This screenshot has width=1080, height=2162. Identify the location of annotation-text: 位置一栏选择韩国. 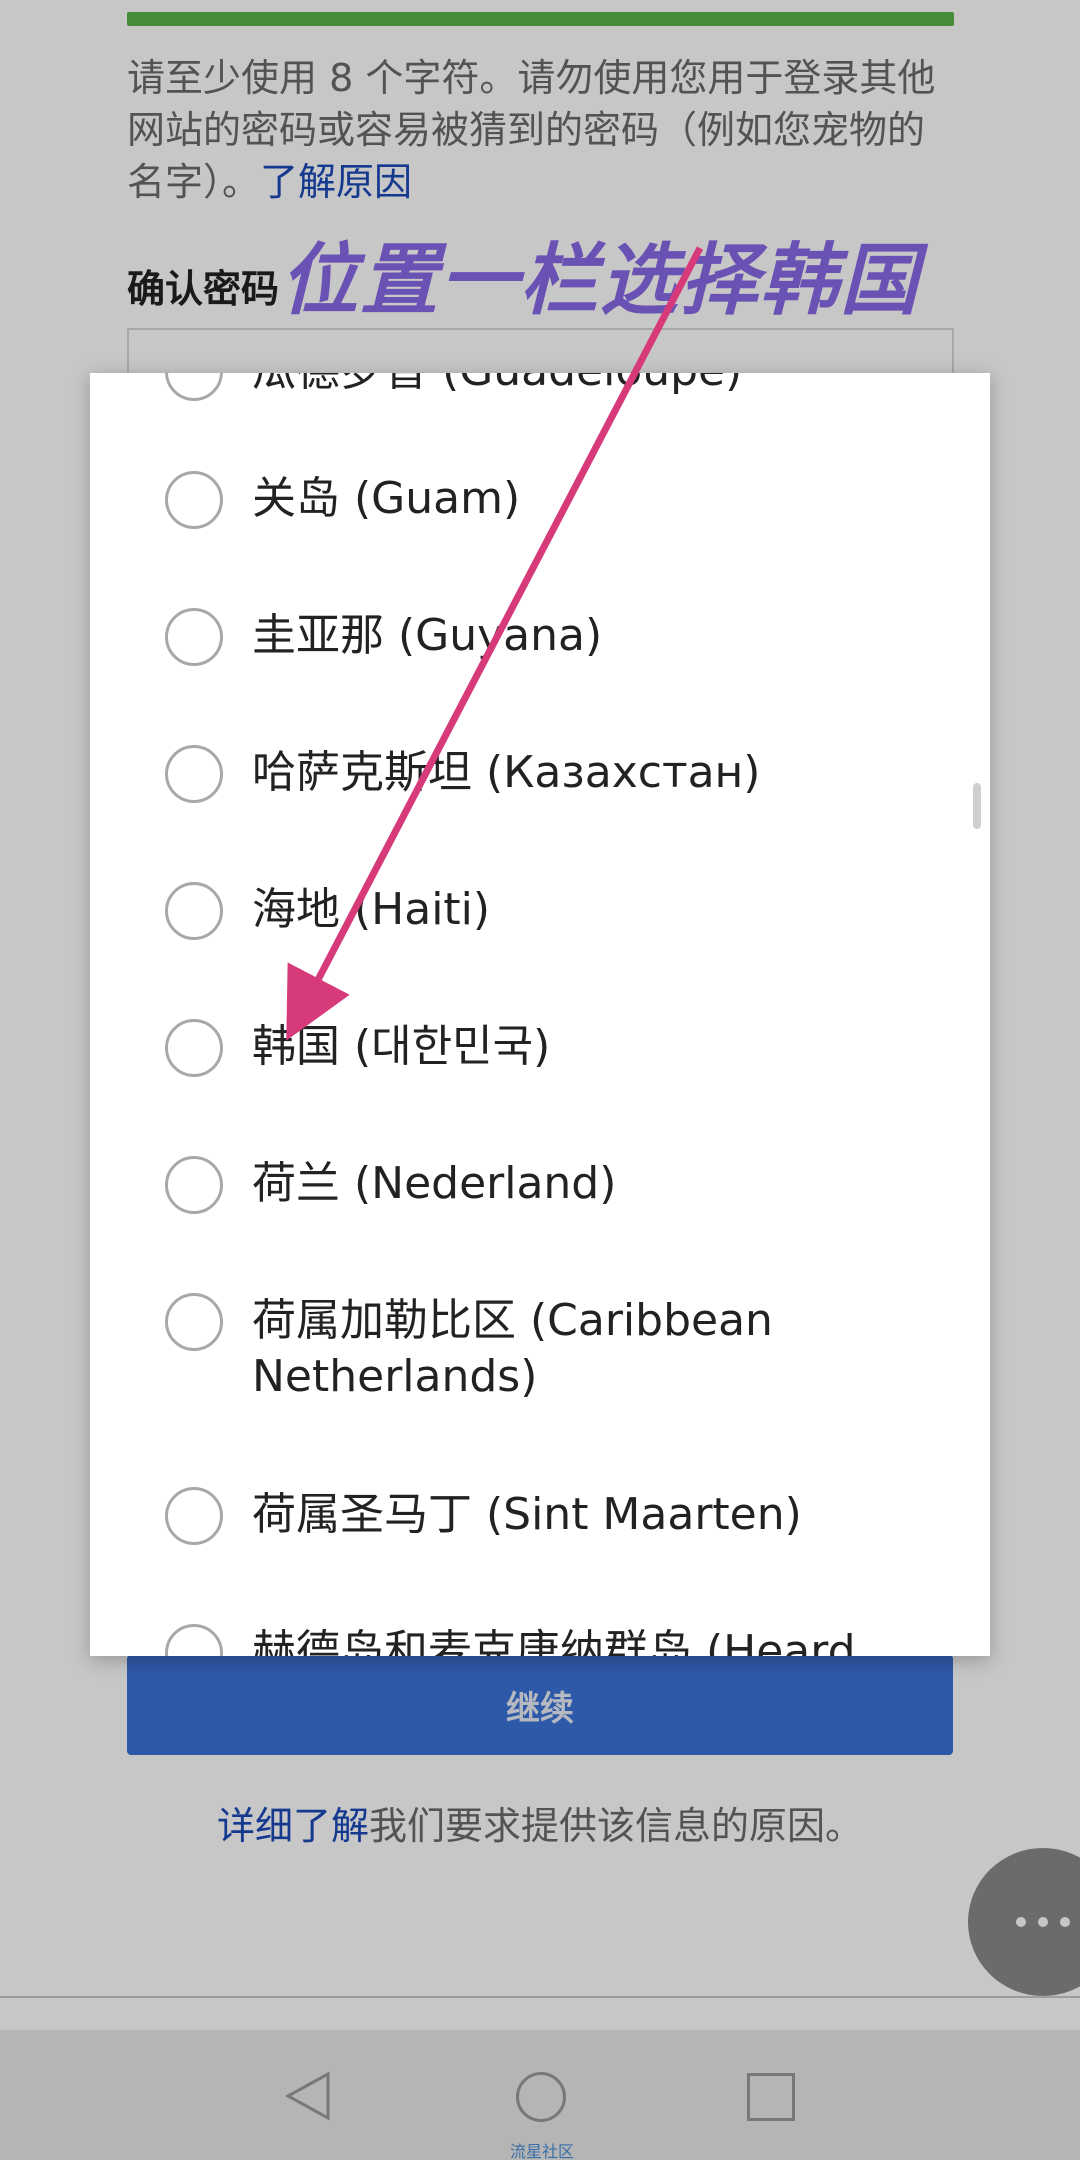
(600, 281).